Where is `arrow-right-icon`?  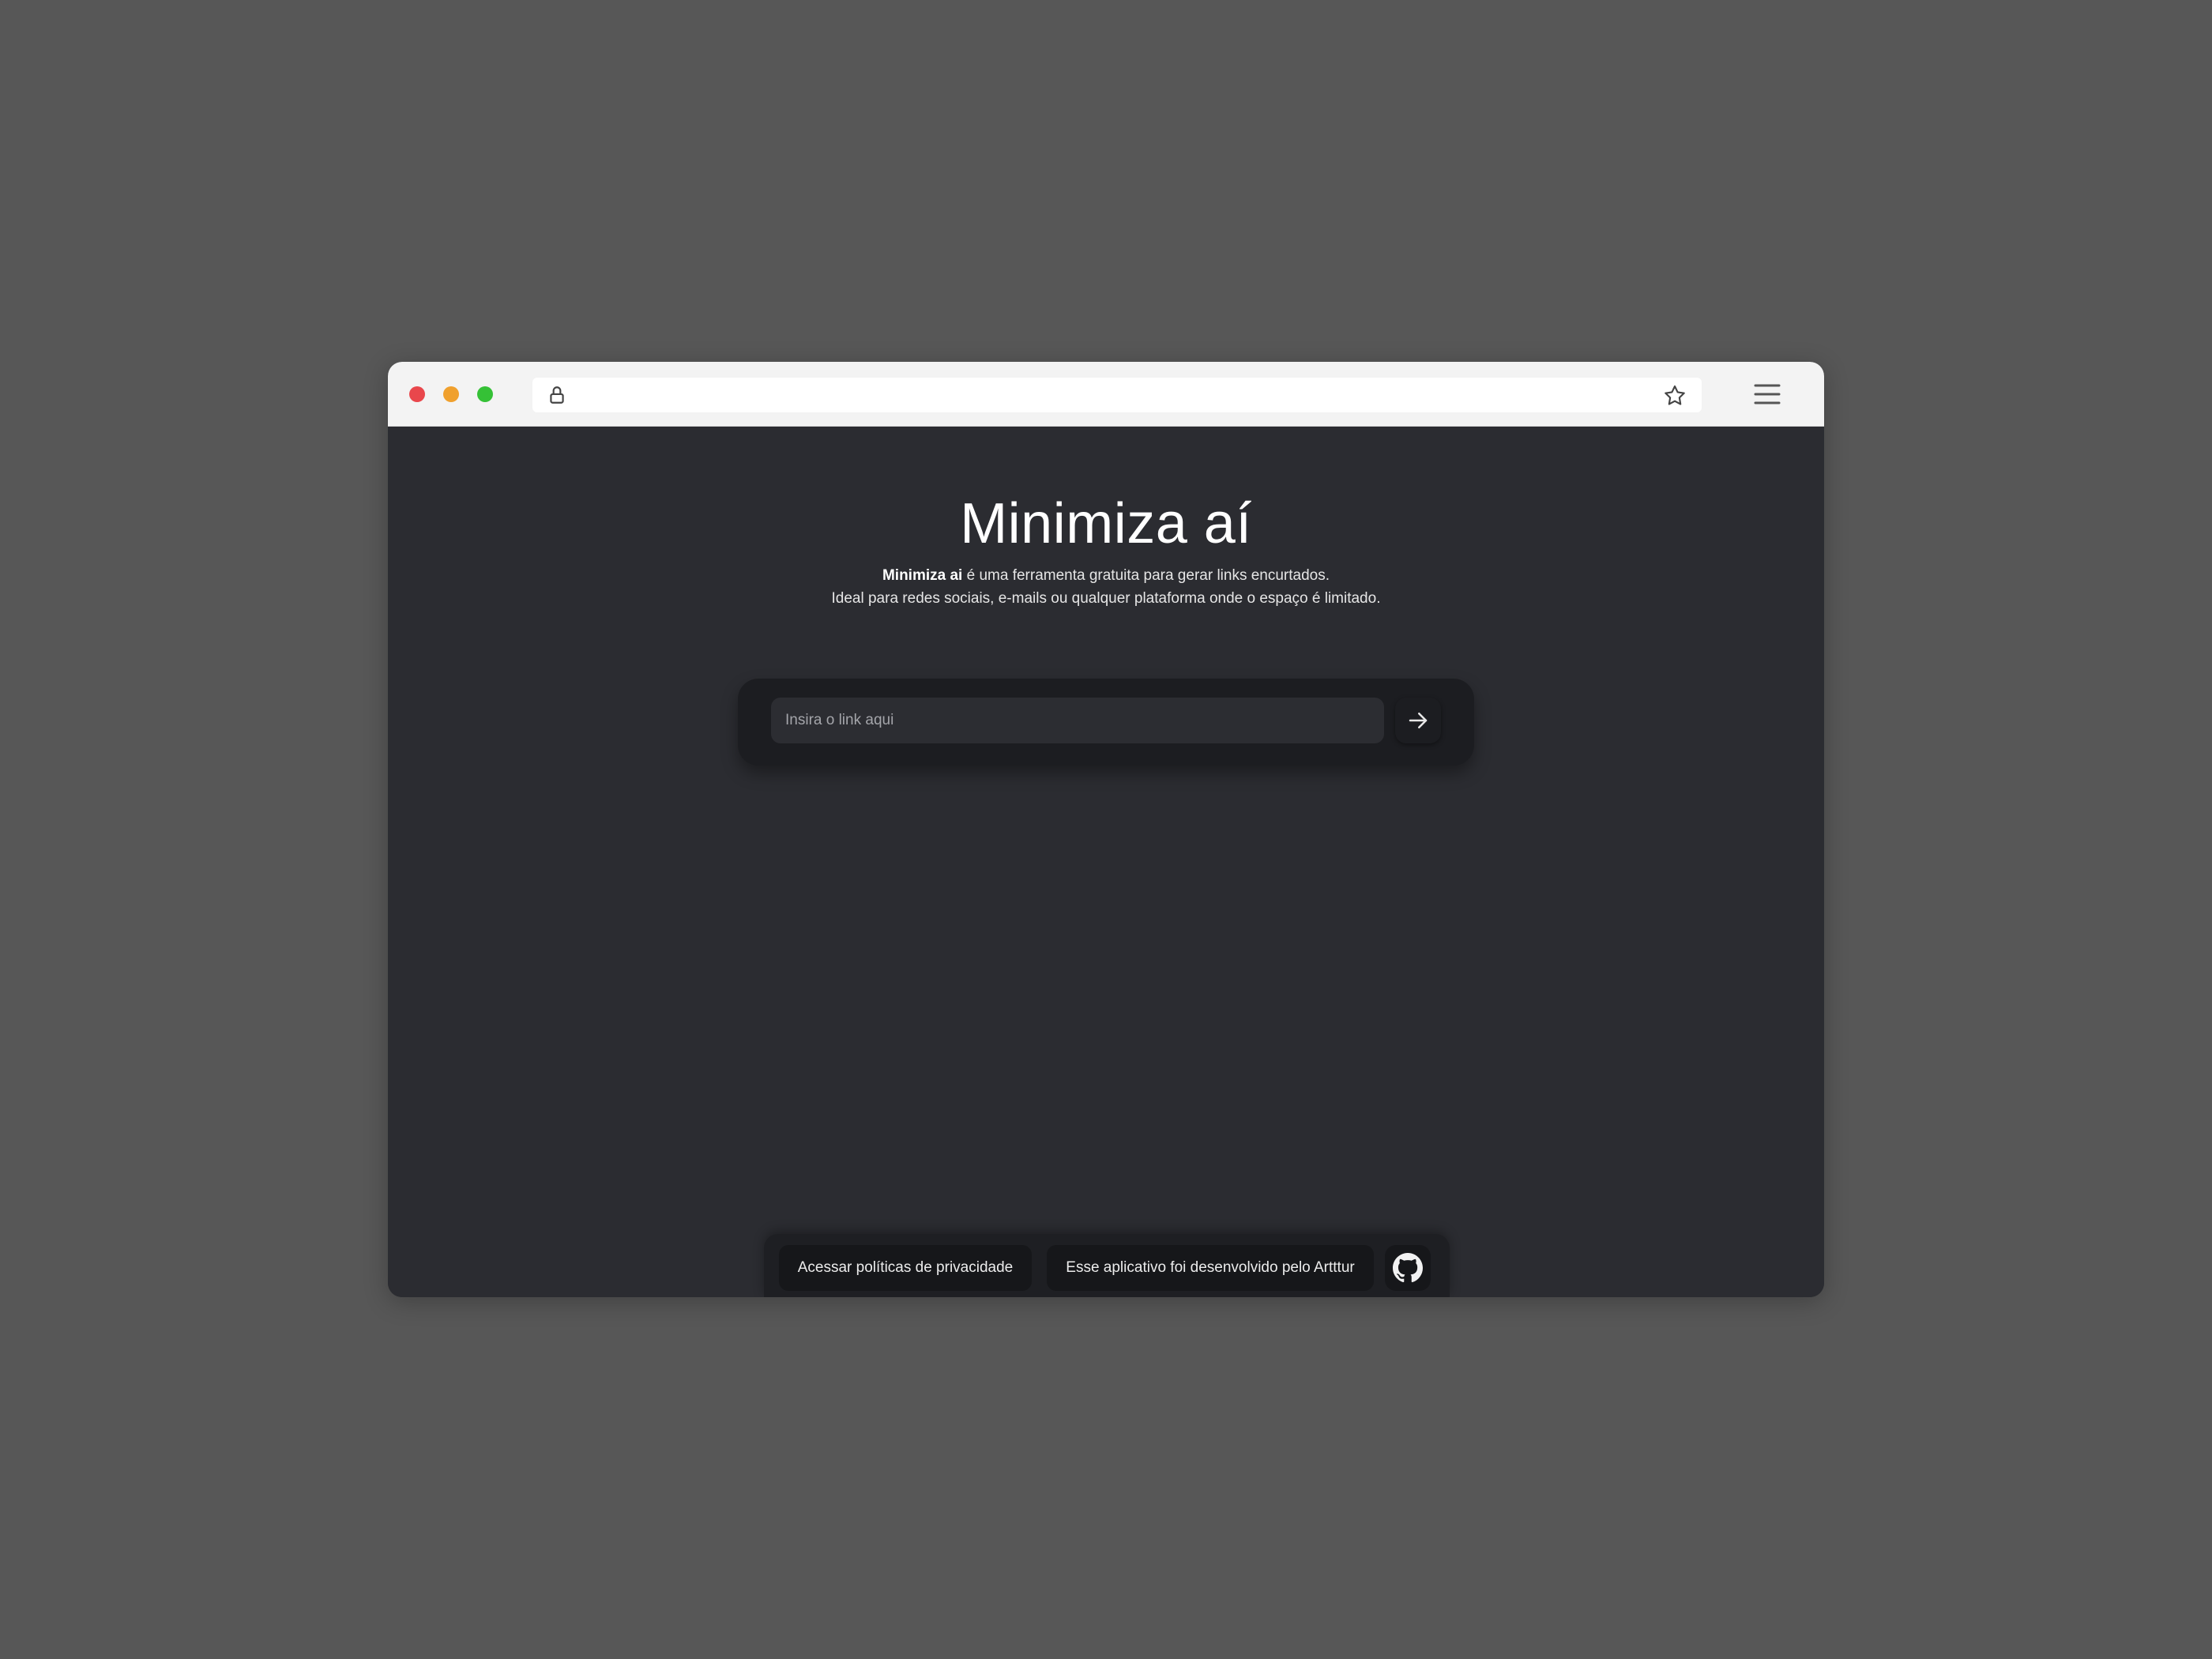
arrow-right-icon is located at coordinates (1419, 721).